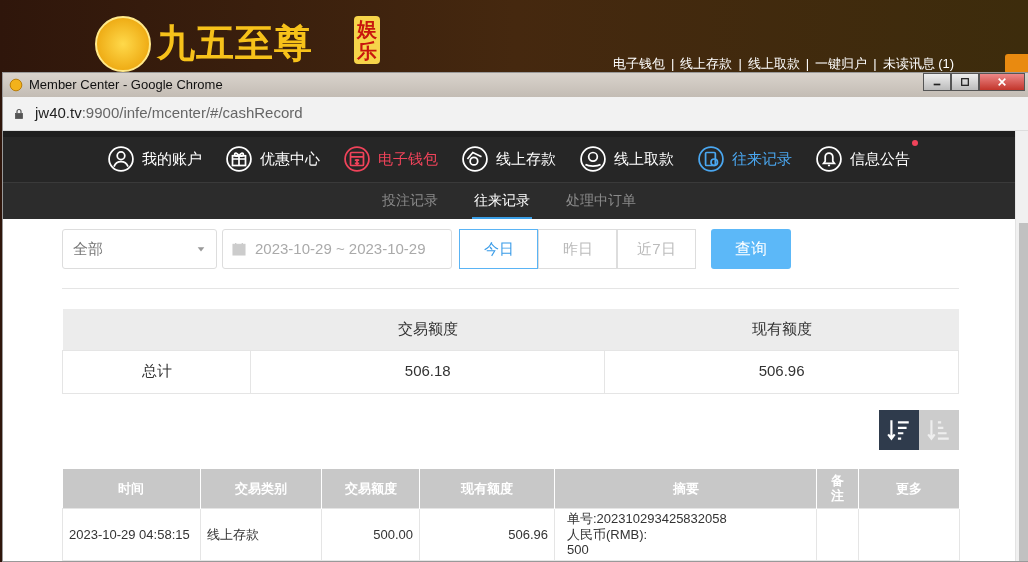 The width and height of the screenshot is (1028, 562). I want to click on lock-icon, so click(19, 113).